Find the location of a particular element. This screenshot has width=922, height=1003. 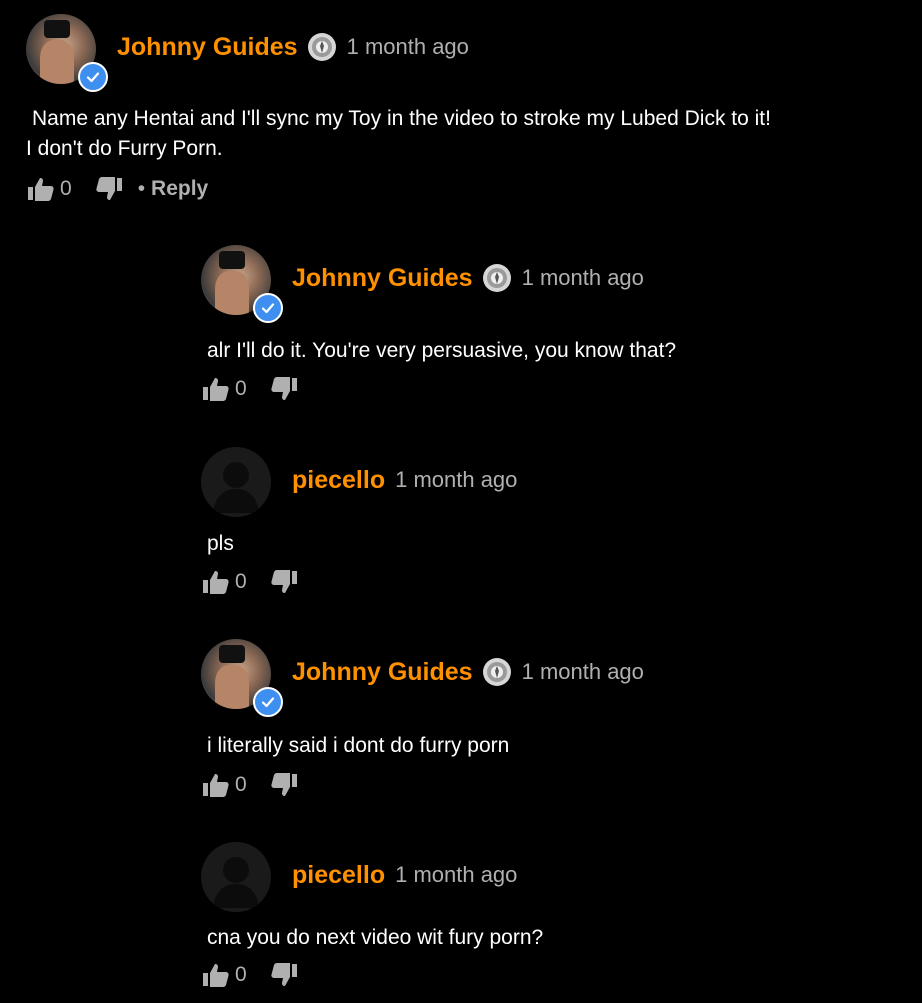

comment-text-line: I don't do Furry Porn. is located at coordinates (124, 148).